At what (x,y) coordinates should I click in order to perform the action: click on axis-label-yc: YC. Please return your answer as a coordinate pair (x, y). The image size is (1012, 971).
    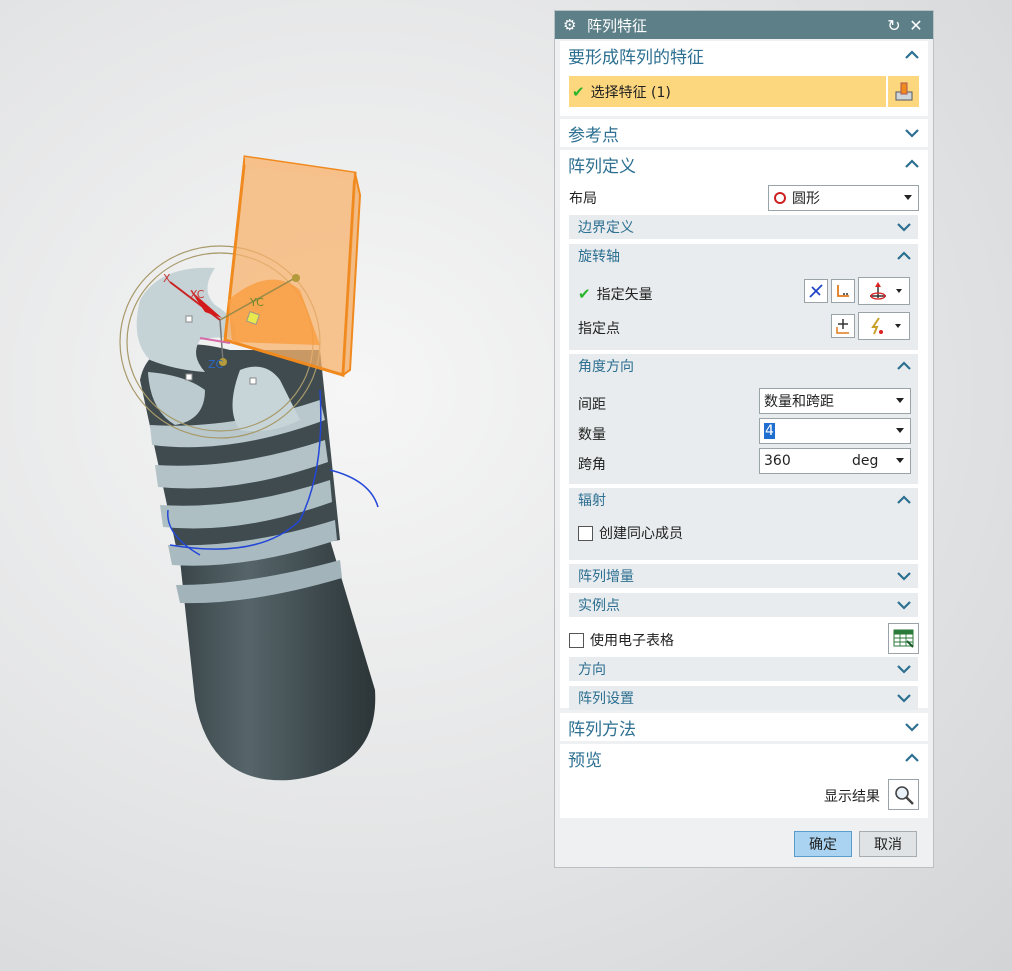
    Looking at the image, I should click on (256, 302).